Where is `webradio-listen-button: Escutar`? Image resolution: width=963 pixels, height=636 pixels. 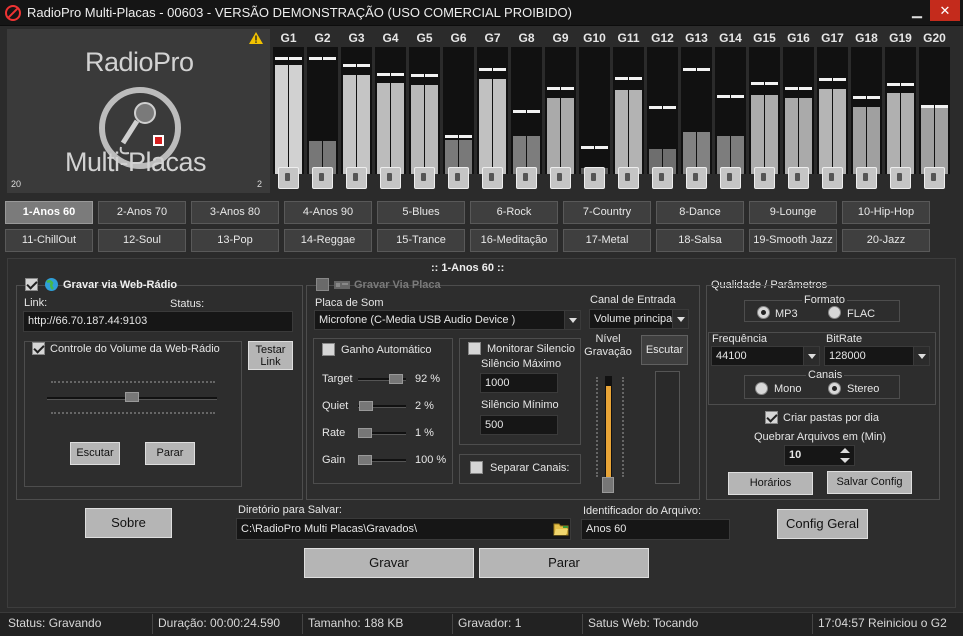
webradio-listen-button: Escutar is located at coordinates (95, 453).